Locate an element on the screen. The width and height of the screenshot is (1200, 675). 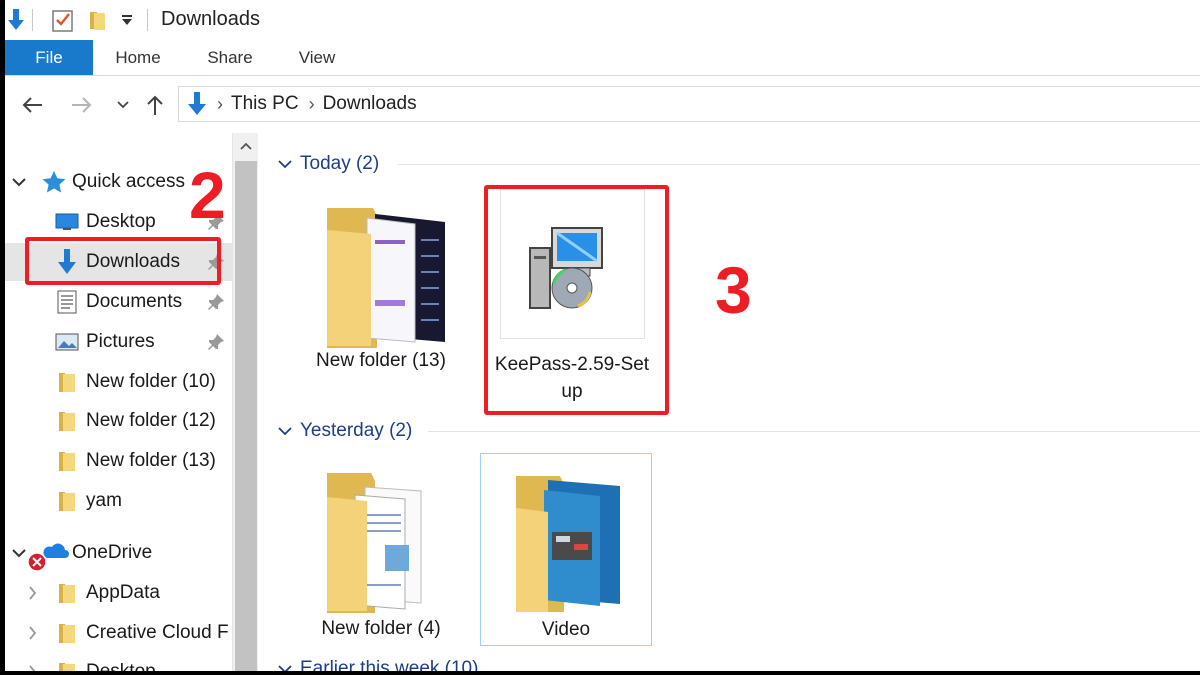
sidebar-item-onedrive: OneDrive is located at coordinates (118, 553).